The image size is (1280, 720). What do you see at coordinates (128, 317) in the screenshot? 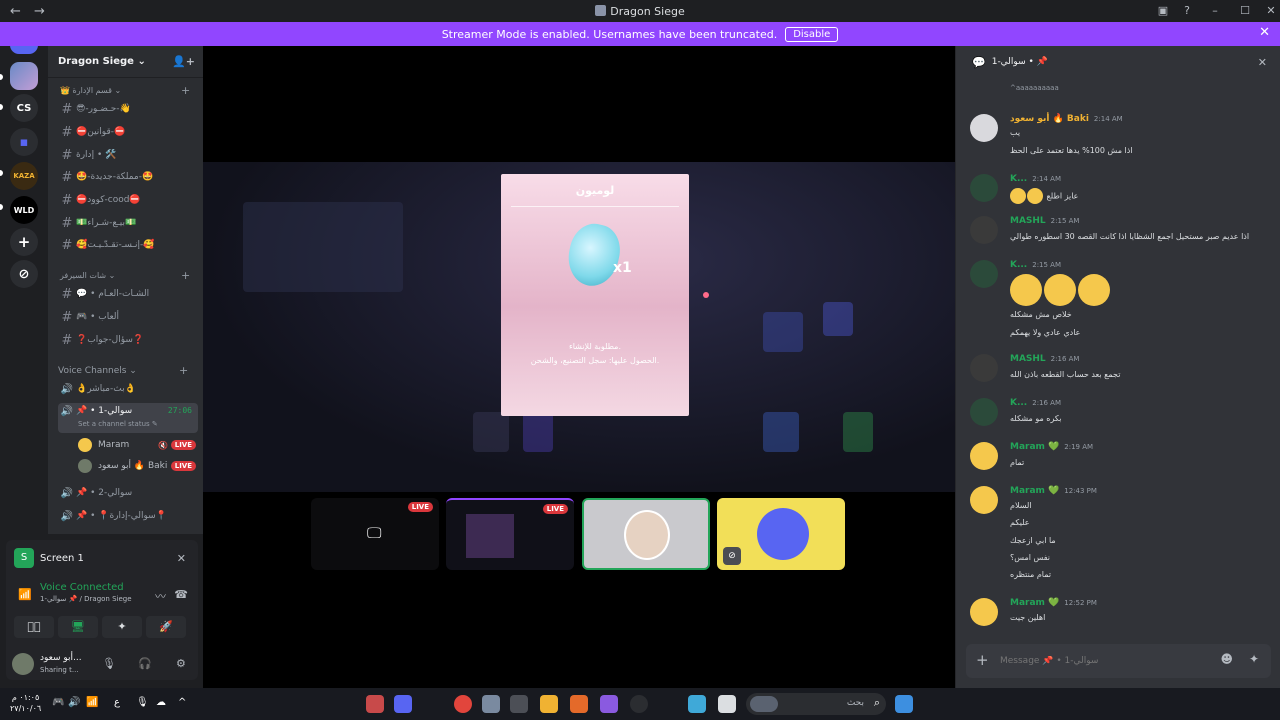
I see `channel-item: # 🎮 • ألعاب` at bounding box center [128, 317].